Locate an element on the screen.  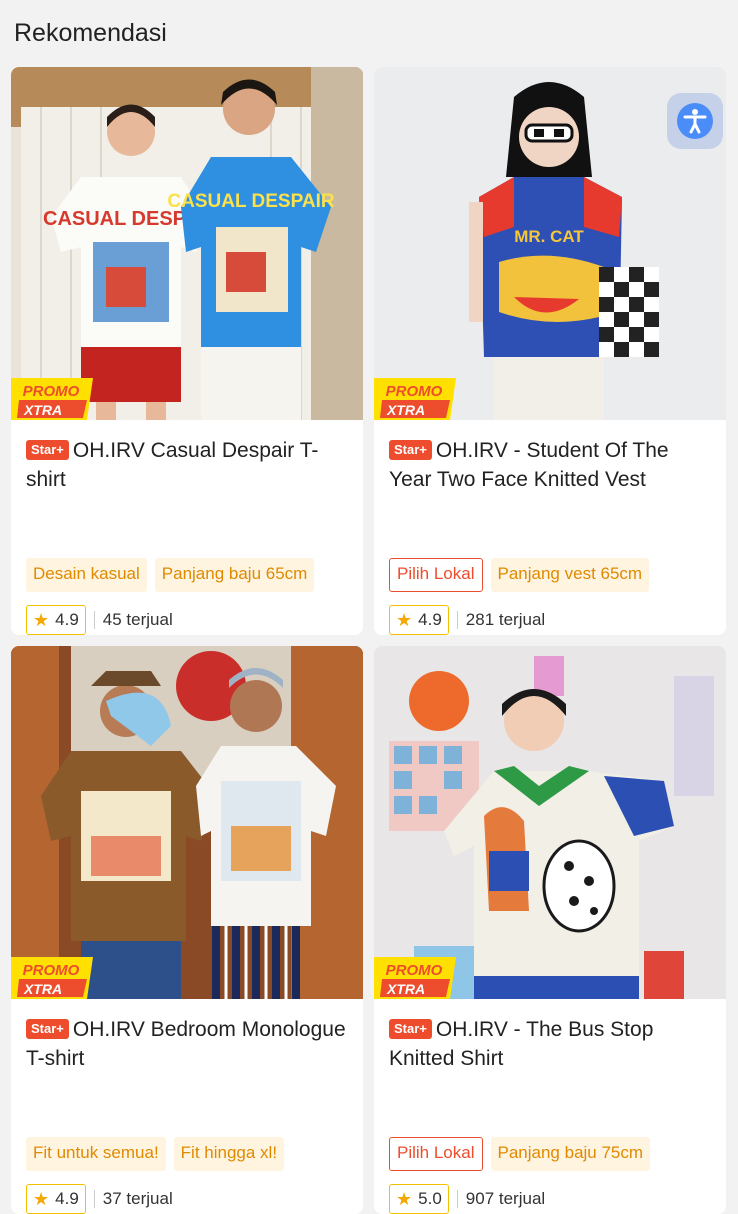
product-stats: ★ 5.0 907 terjual is located at coordinates (550, 1199).